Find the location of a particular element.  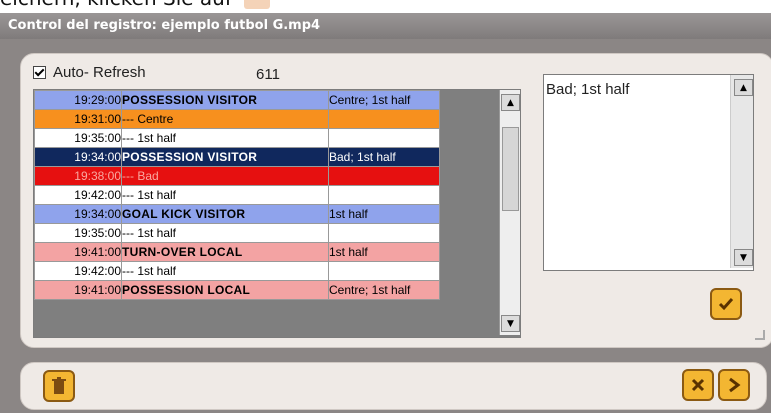

cancel-button is located at coordinates (698, 385).